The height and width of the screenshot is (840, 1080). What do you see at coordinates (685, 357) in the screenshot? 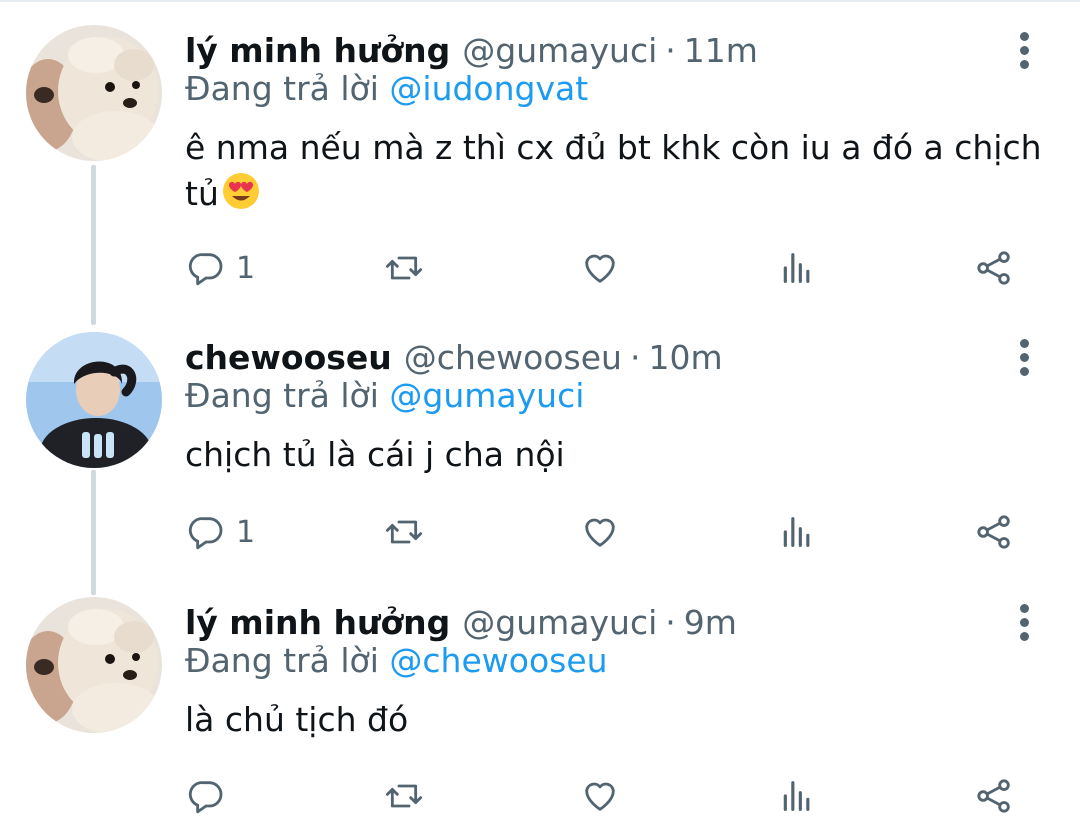
I see `timestamp: 10m` at bounding box center [685, 357].